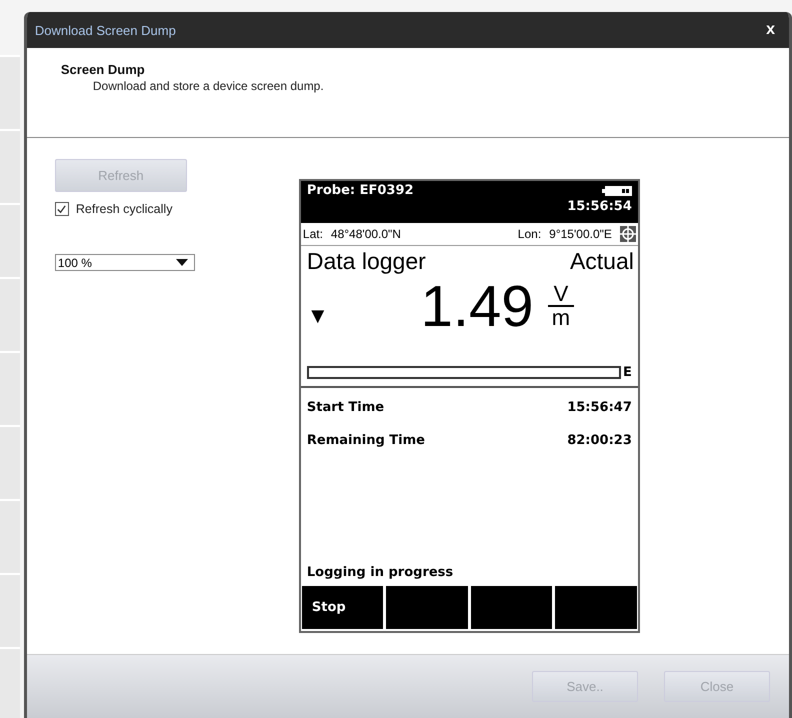 This screenshot has width=792, height=718. Describe the element at coordinates (770, 30) in the screenshot. I see `window-close-button: x` at that location.